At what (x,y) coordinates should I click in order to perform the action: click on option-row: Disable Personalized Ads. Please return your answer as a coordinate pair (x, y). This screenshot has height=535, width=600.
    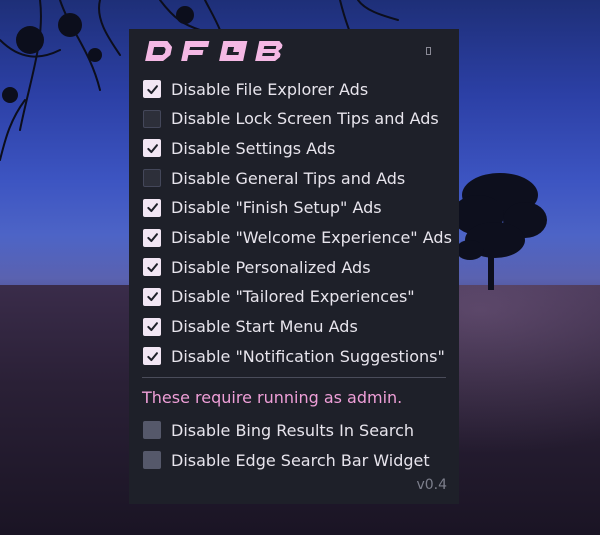
    Looking at the image, I should click on (257, 267).